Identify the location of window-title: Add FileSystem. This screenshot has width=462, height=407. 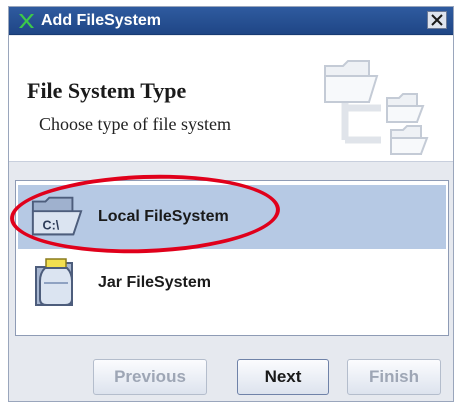
(101, 20).